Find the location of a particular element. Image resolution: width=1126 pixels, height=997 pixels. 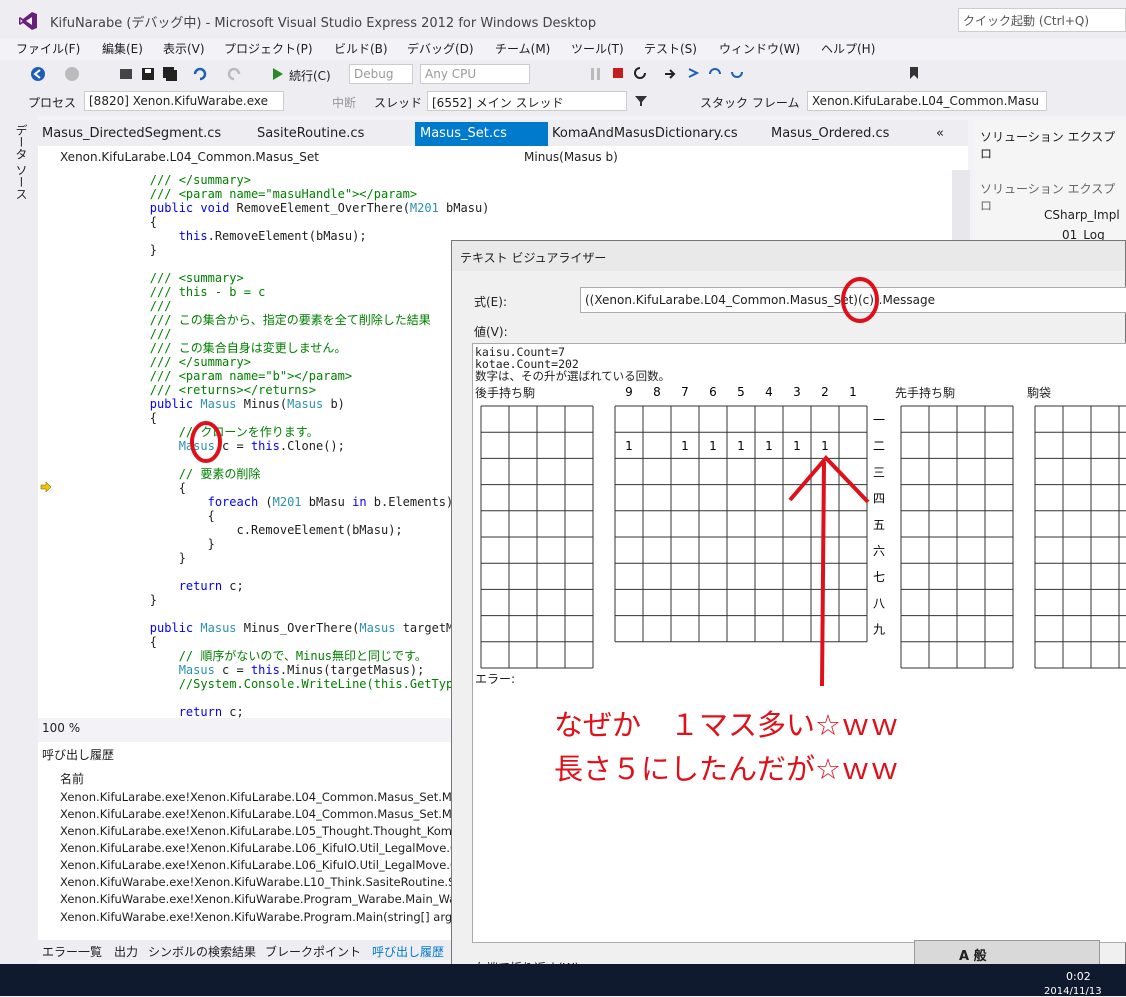

annotation-arrow-head is located at coordinates (829, 479).